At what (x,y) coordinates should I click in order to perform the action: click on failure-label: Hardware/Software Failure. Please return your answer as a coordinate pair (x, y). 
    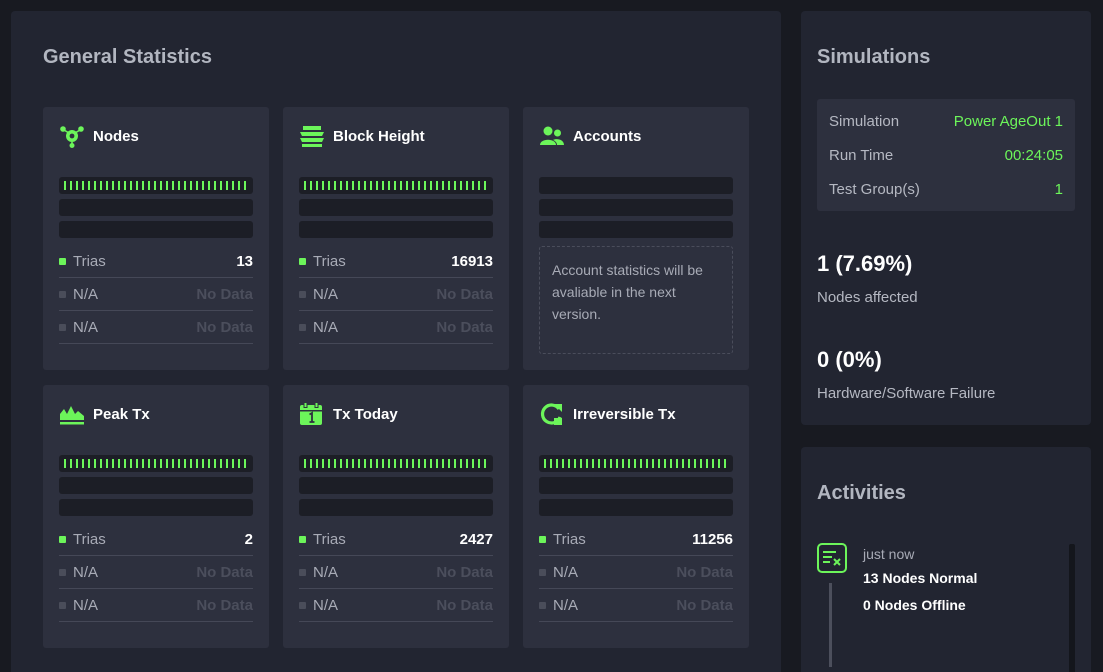
    Looking at the image, I should click on (906, 393).